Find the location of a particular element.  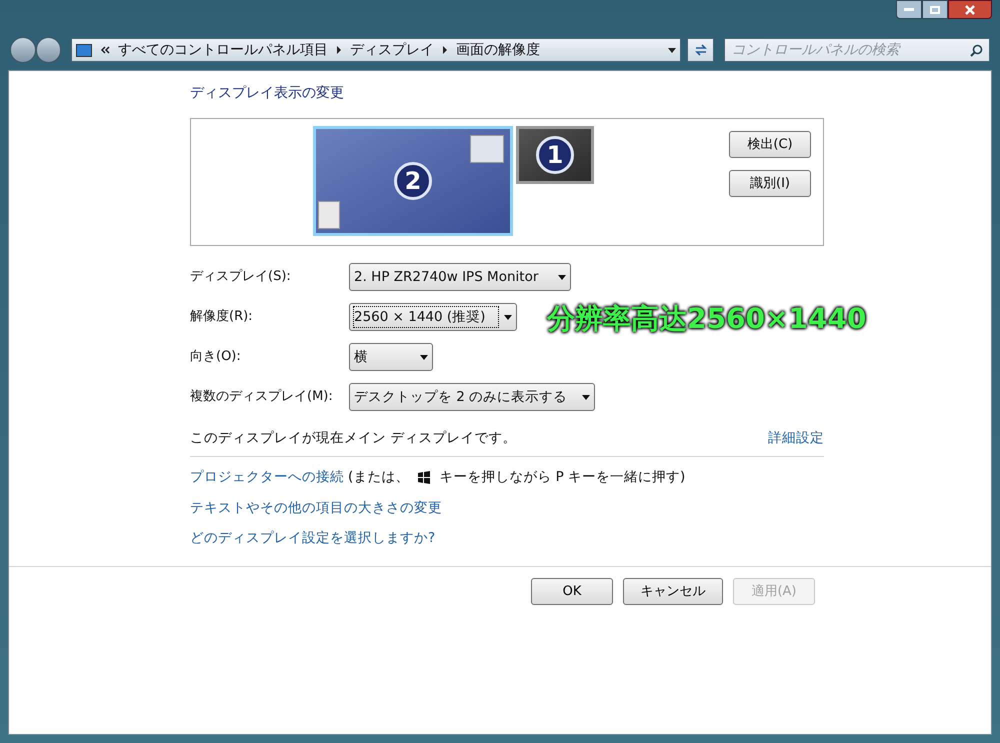

refresh-icon is located at coordinates (701, 50).